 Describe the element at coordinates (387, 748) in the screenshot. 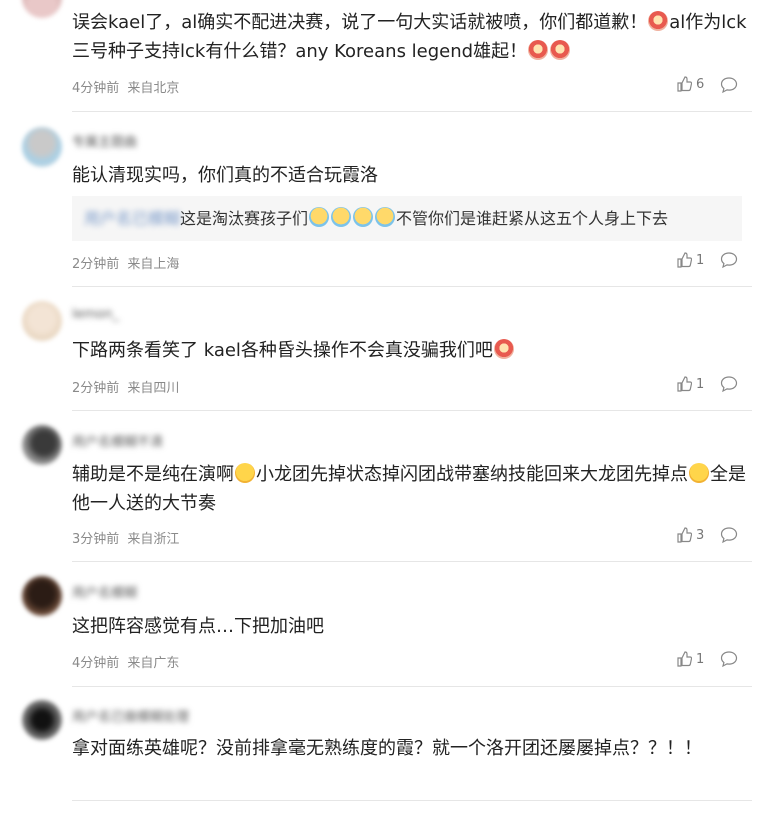

I see `comment-text: 拿对面练英雄呢？没前排拿毫无熟练度的霞？就一个洛开团还屡屡掉点？？！！` at that location.